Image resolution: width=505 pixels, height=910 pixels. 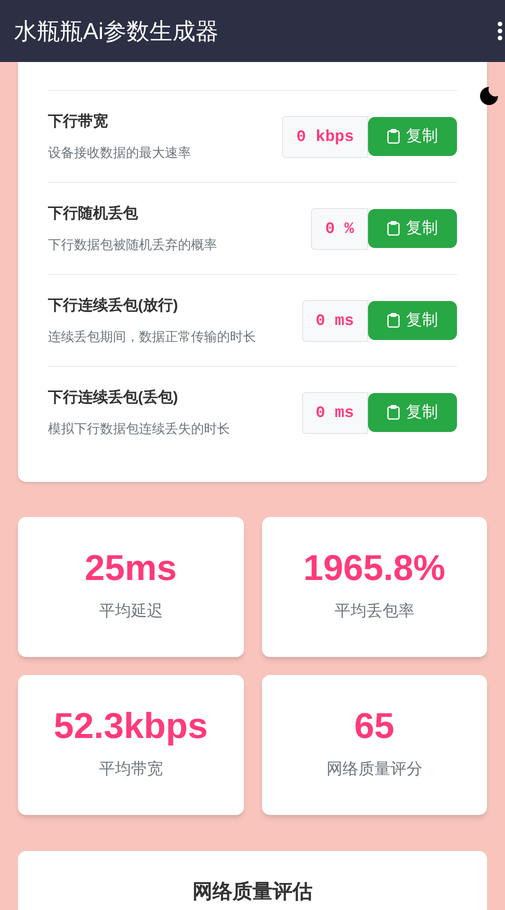 What do you see at coordinates (130, 770) in the screenshot?
I see `stat-label: 平均带宽` at bounding box center [130, 770].